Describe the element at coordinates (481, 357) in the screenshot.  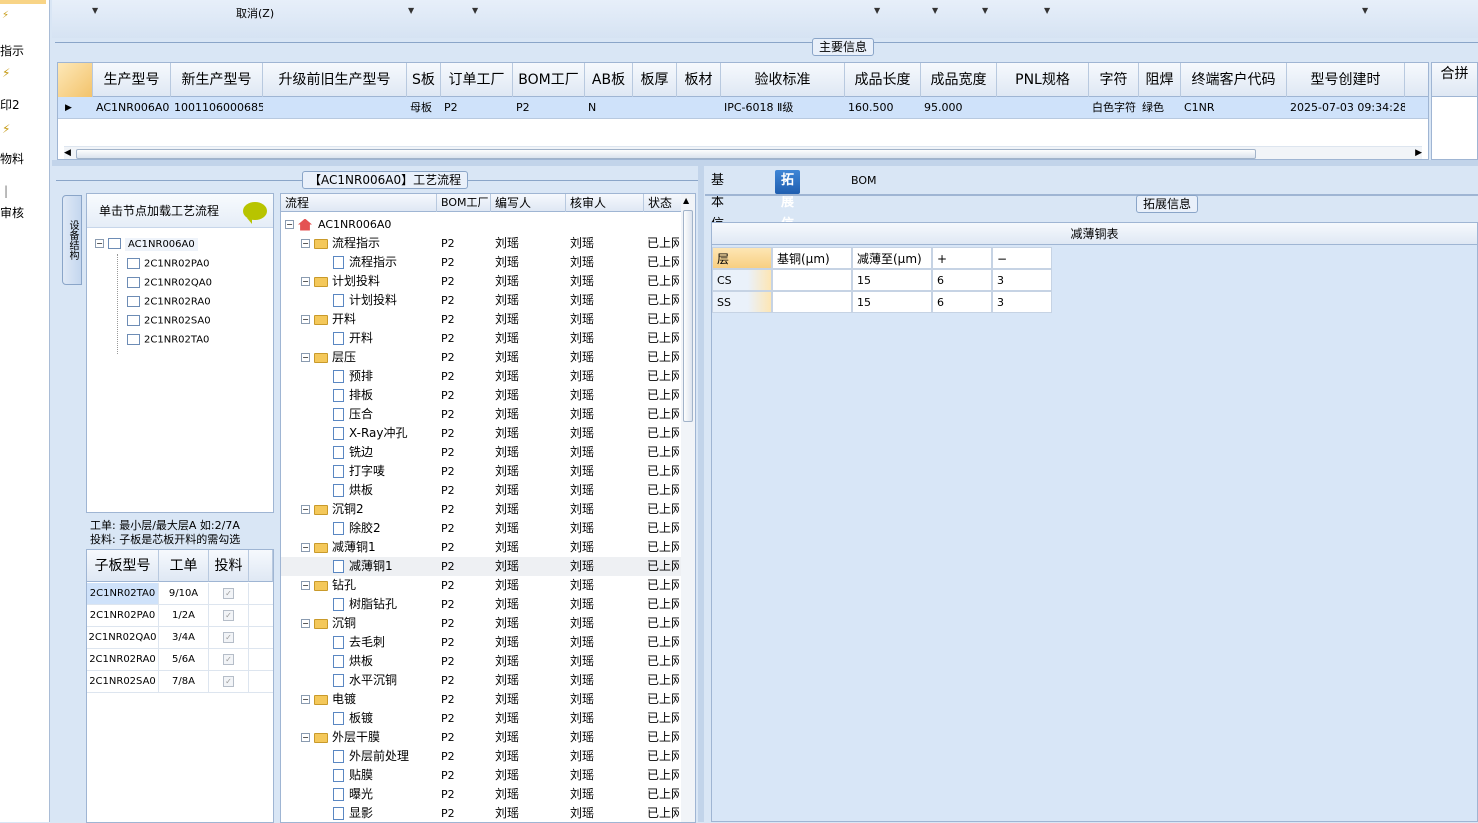
I see `process-row: − 层压 P2 刘瑶 刘瑶 已上网` at that location.